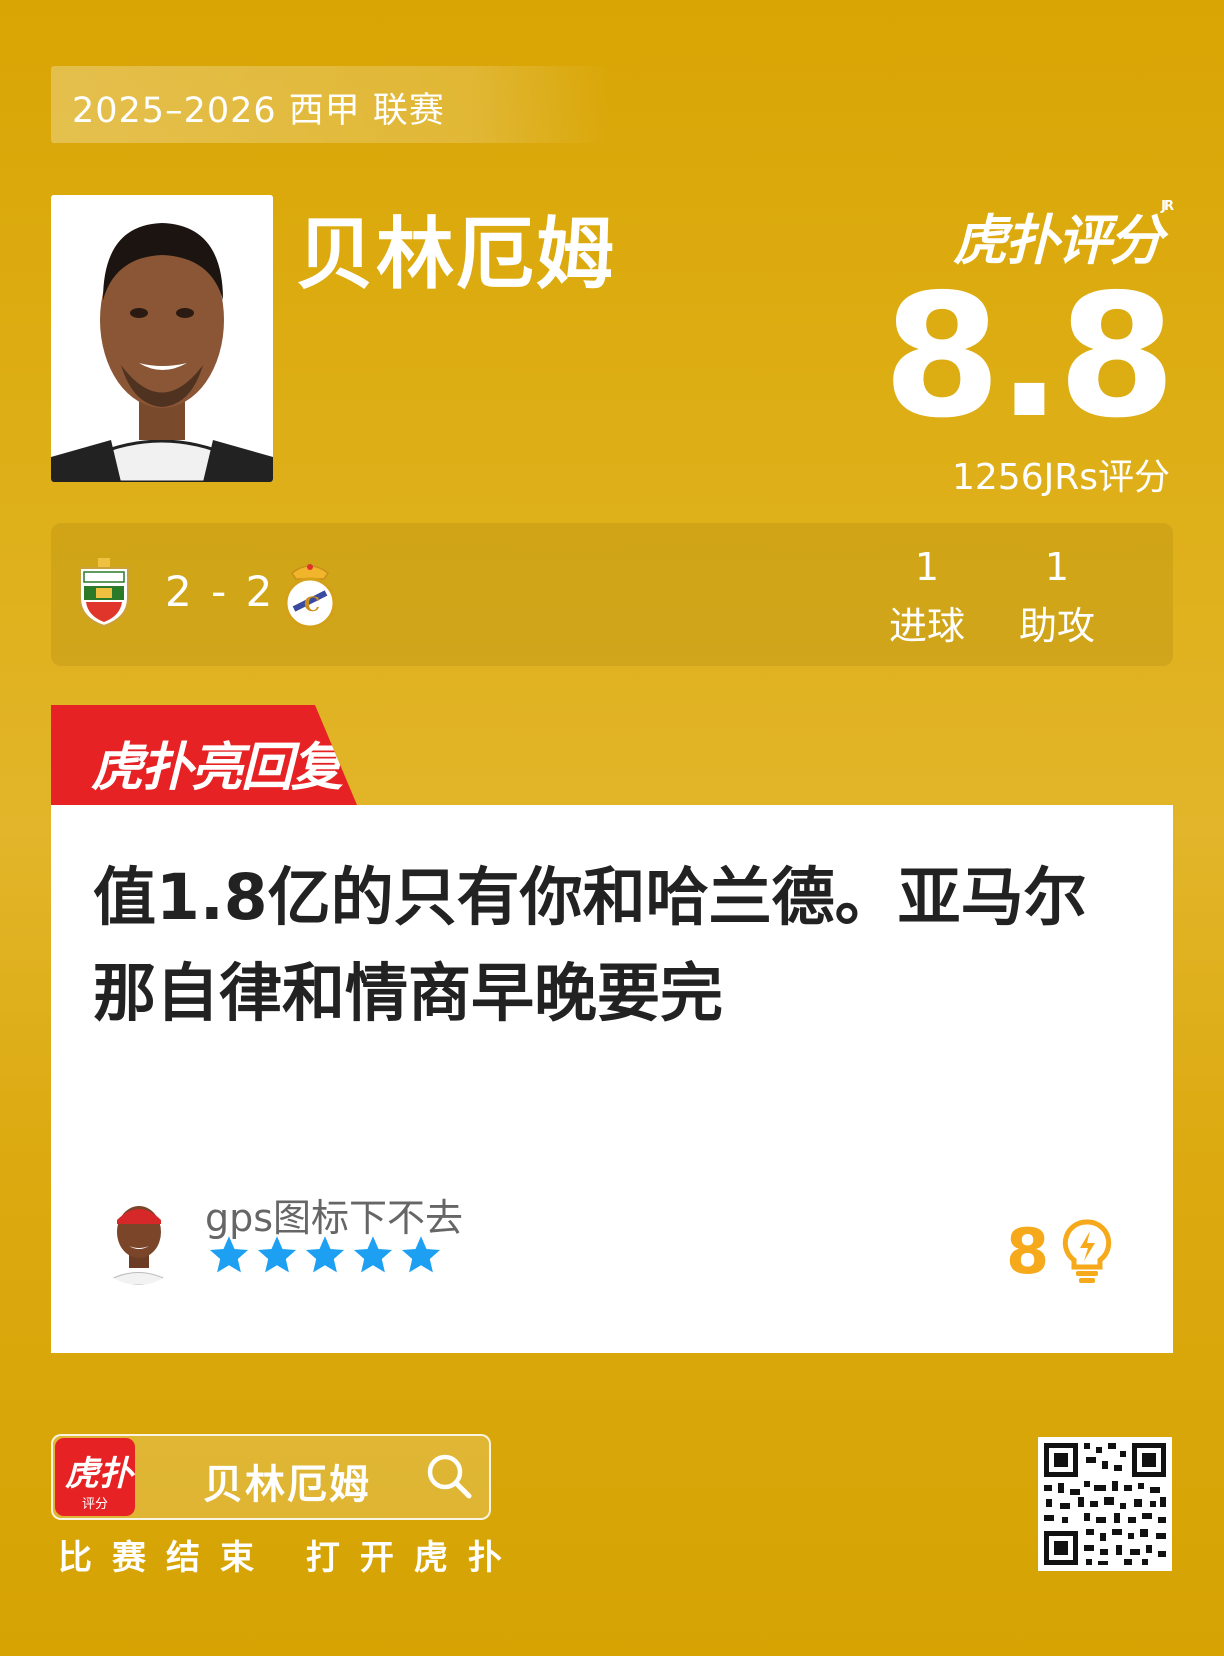  Describe the element at coordinates (104, 595) in the screenshot. I see `elche-crest-icon` at that location.